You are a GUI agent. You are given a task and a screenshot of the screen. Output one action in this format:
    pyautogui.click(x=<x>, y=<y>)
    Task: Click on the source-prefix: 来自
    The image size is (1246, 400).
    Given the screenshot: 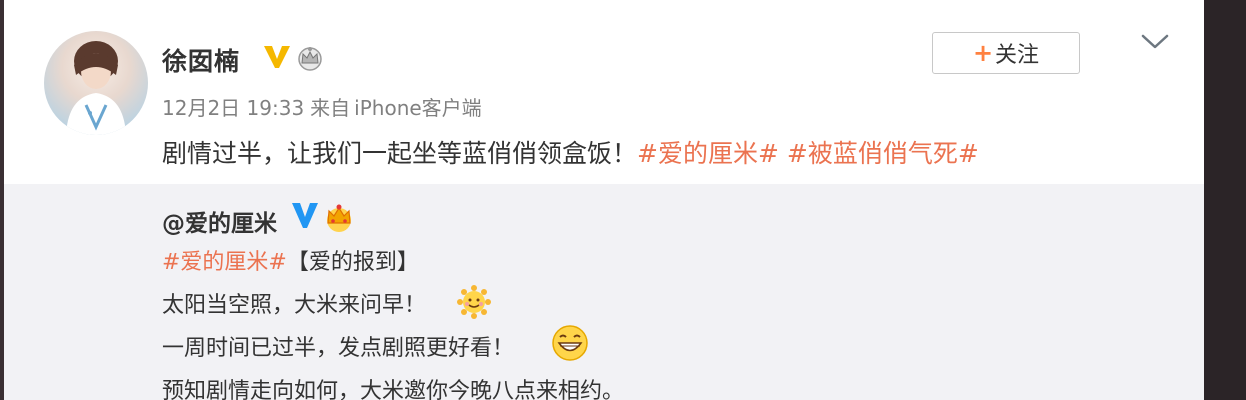 What is the action you would take?
    pyautogui.click(x=330, y=108)
    